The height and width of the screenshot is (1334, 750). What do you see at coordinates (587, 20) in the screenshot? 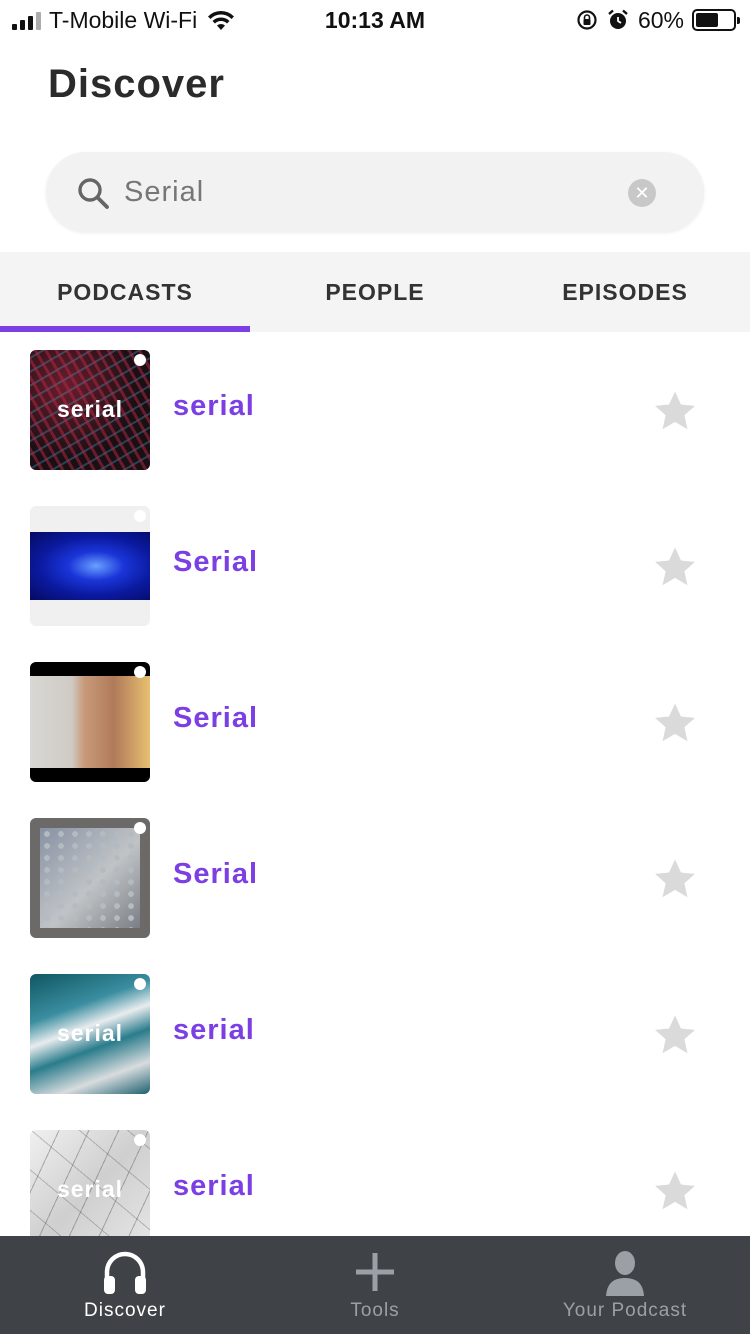
I see `rotation-lock-icon` at bounding box center [587, 20].